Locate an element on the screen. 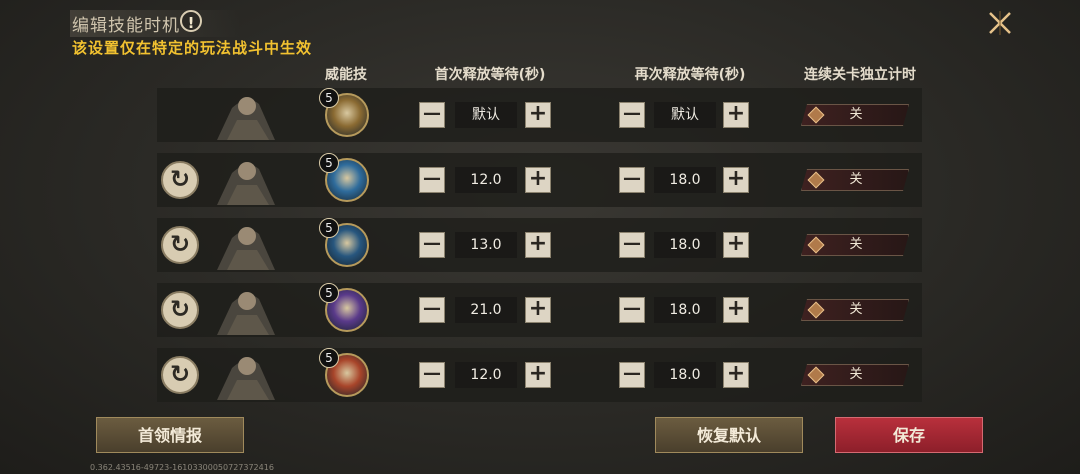 Image resolution: width=1080 pixels, height=474 pixels. warning-icon: ! is located at coordinates (191, 21).